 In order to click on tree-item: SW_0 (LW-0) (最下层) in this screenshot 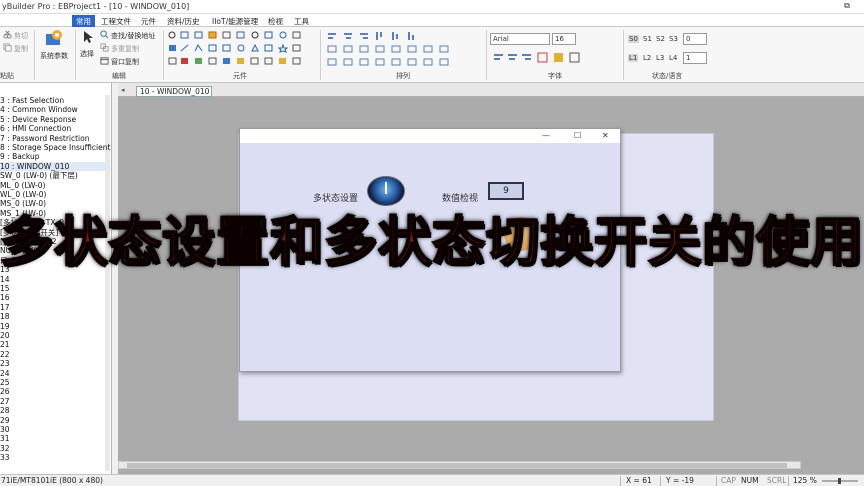, I will do `click(39, 175)`.